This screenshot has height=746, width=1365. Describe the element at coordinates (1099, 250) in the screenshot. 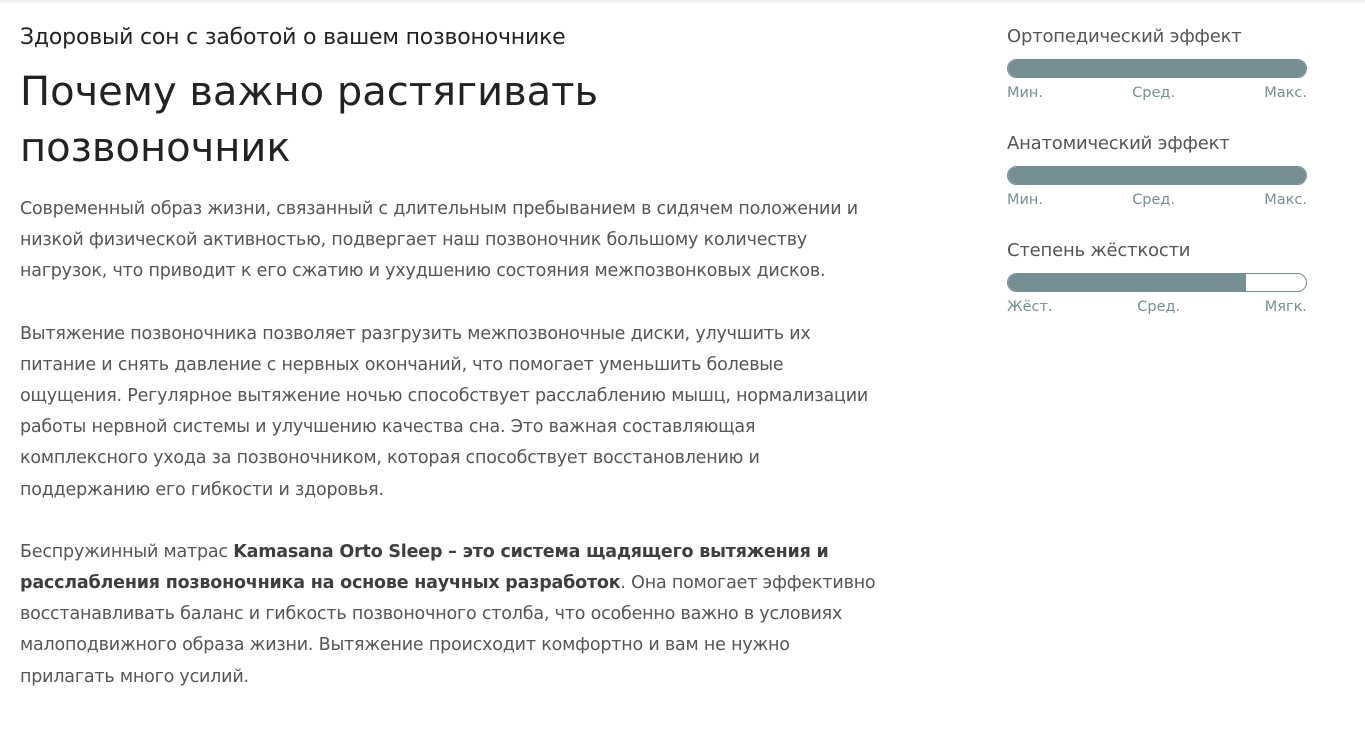

I see `metric-label: Степень жёсткости` at that location.